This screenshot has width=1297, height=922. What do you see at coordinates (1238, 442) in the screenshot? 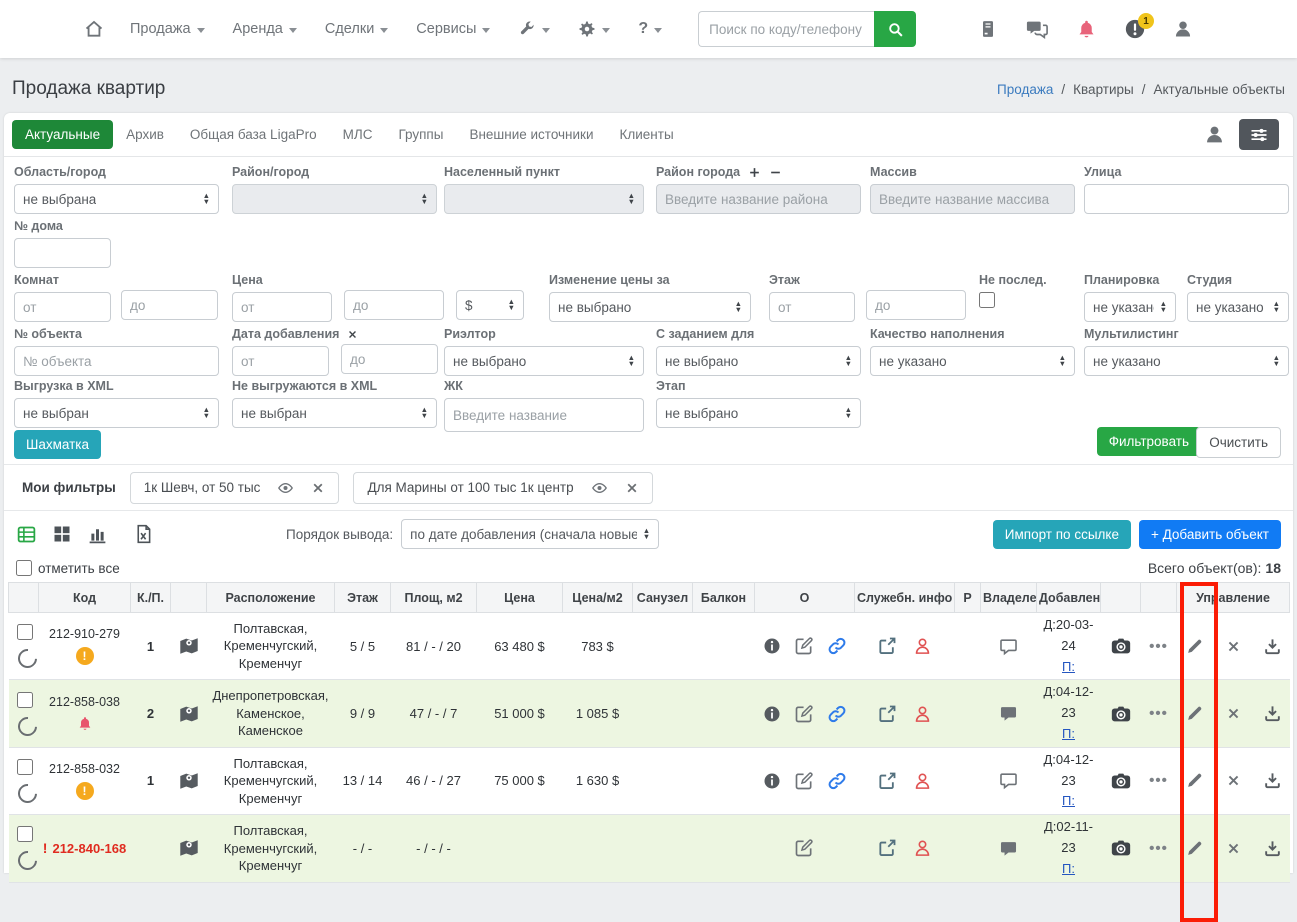
I see `filter-clear-button: Очистить` at bounding box center [1238, 442].